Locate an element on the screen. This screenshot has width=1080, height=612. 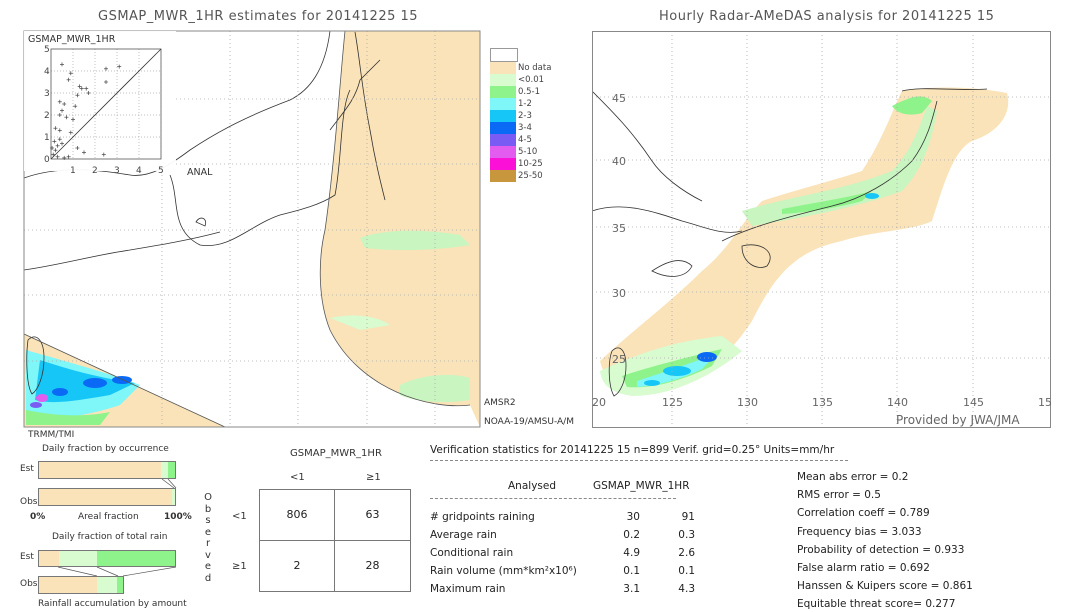
legend-item: 4-5 is located at coordinates (520, 140).